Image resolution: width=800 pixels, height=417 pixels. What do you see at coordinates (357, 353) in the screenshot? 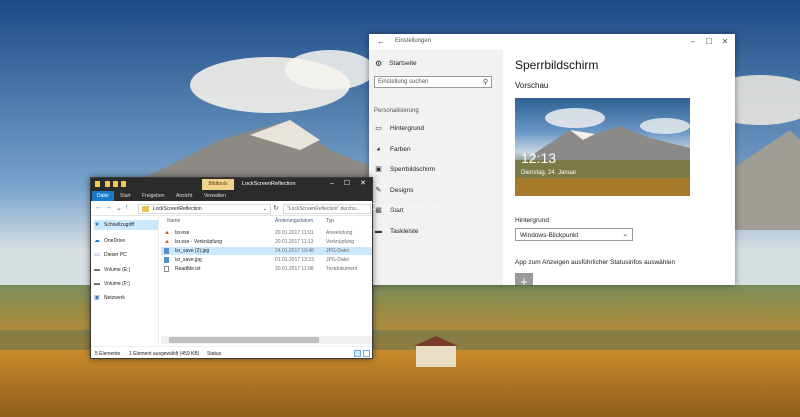
I see `details-view-icon` at bounding box center [357, 353].